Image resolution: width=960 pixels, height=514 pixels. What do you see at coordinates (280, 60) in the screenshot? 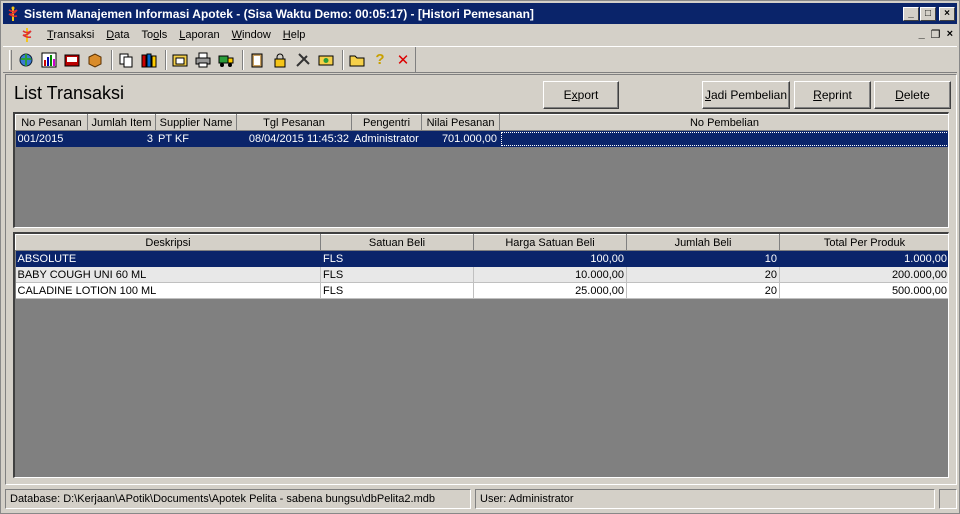
I see `lock-icon` at bounding box center [280, 60].